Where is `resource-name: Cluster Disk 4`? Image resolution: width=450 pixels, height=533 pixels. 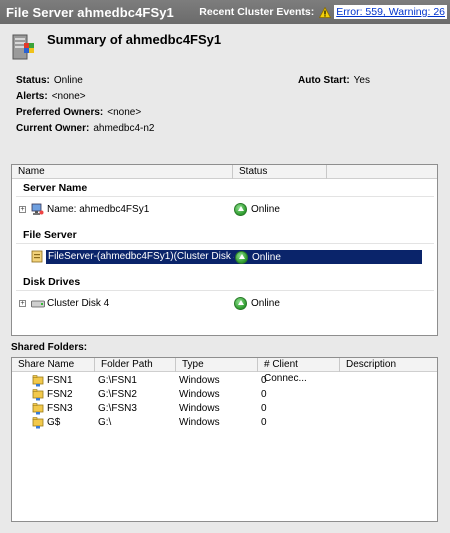 resource-name: Cluster Disk 4 is located at coordinates (78, 303).